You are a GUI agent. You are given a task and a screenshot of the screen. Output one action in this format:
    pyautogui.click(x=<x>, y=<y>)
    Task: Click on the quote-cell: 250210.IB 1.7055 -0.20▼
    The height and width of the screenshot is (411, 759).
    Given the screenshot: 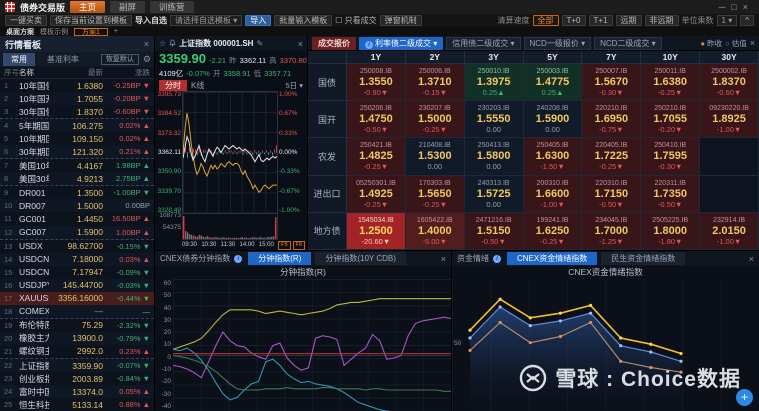 What is the action you would take?
    pyautogui.click(x=671, y=120)
    